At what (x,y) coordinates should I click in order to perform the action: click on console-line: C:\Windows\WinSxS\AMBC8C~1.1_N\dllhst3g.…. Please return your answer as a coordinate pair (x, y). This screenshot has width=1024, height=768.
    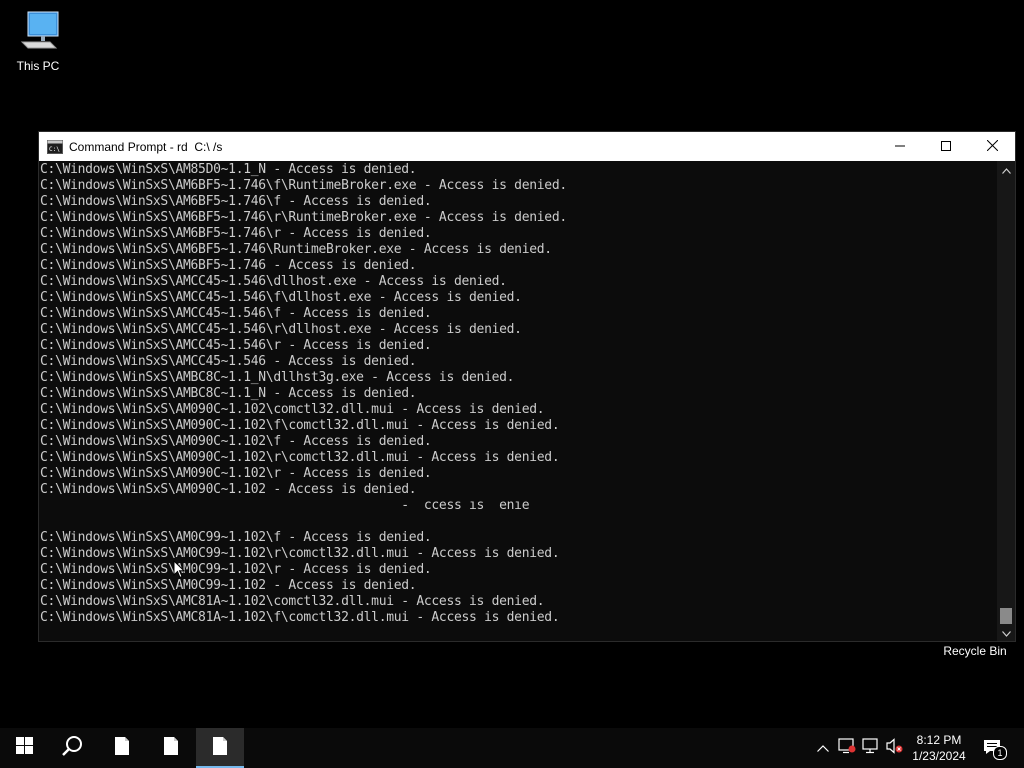
    Looking at the image, I should click on (277, 377).